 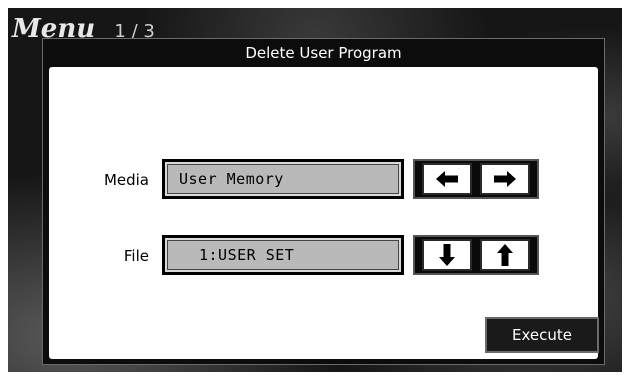 I want to click on media-label: Media, so click(x=126, y=180).